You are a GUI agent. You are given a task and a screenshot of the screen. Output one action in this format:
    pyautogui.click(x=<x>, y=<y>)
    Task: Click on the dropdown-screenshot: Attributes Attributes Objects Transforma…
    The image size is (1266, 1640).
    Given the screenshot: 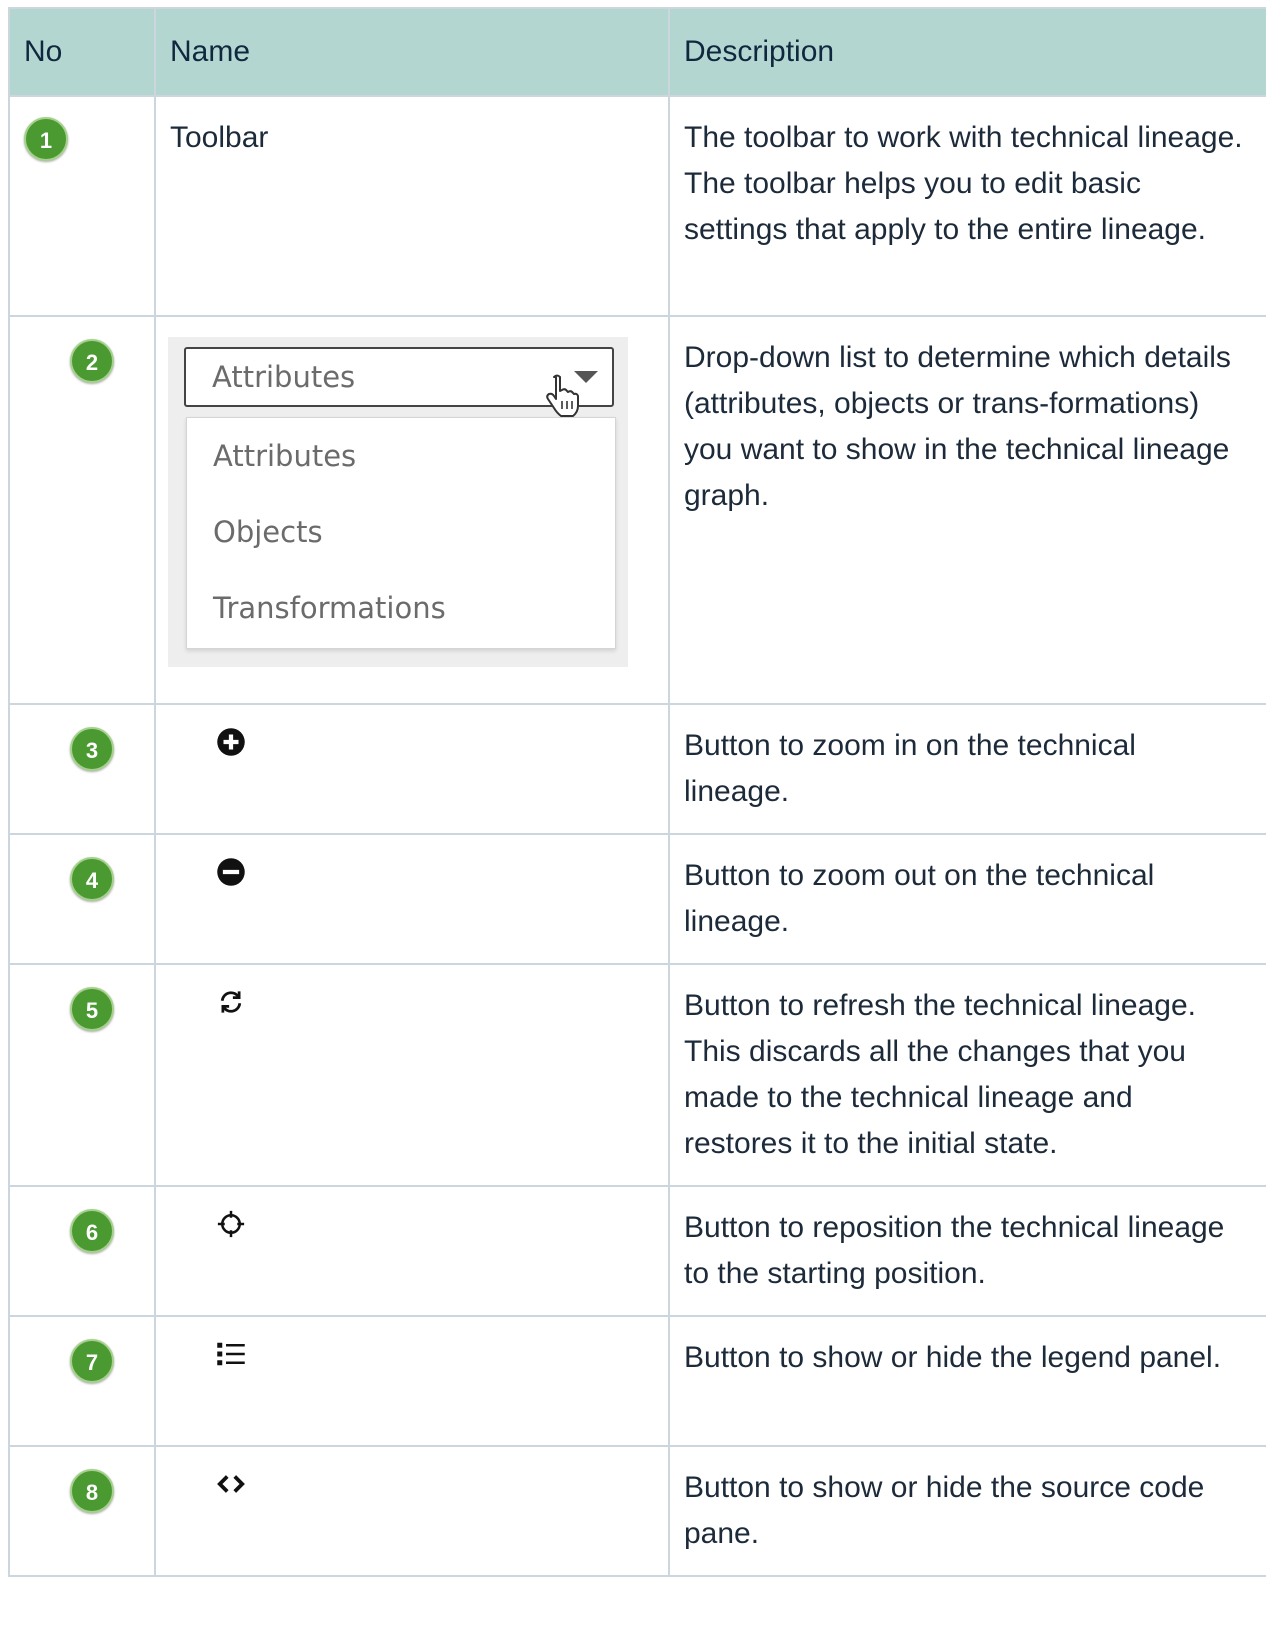 What is the action you would take?
    pyautogui.click(x=398, y=502)
    